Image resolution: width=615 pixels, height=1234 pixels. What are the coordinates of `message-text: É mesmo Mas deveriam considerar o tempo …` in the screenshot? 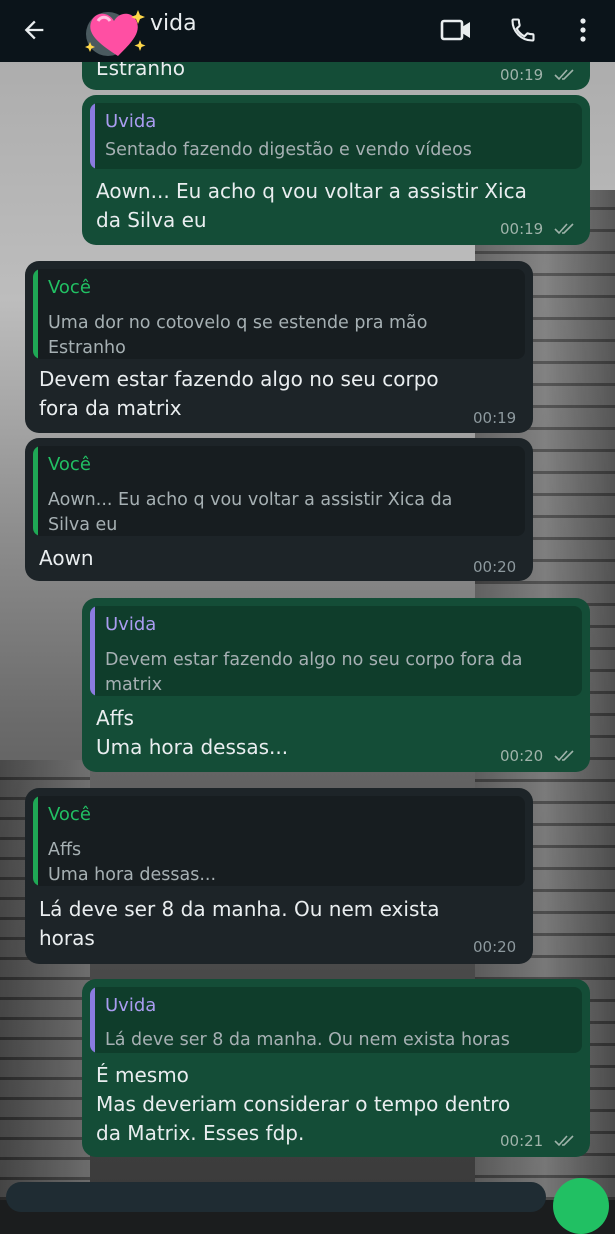 It's located at (303, 1104).